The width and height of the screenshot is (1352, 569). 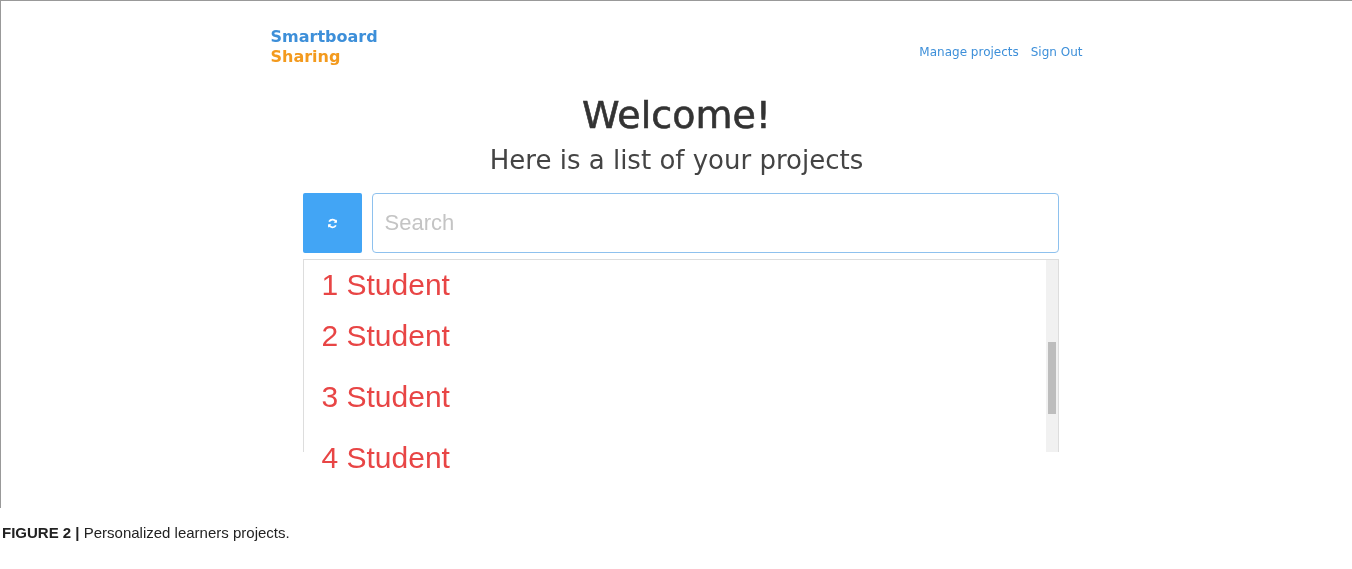 What do you see at coordinates (146, 532) in the screenshot?
I see `figure-caption: FIGURE 2 | Personalized learners projects.` at bounding box center [146, 532].